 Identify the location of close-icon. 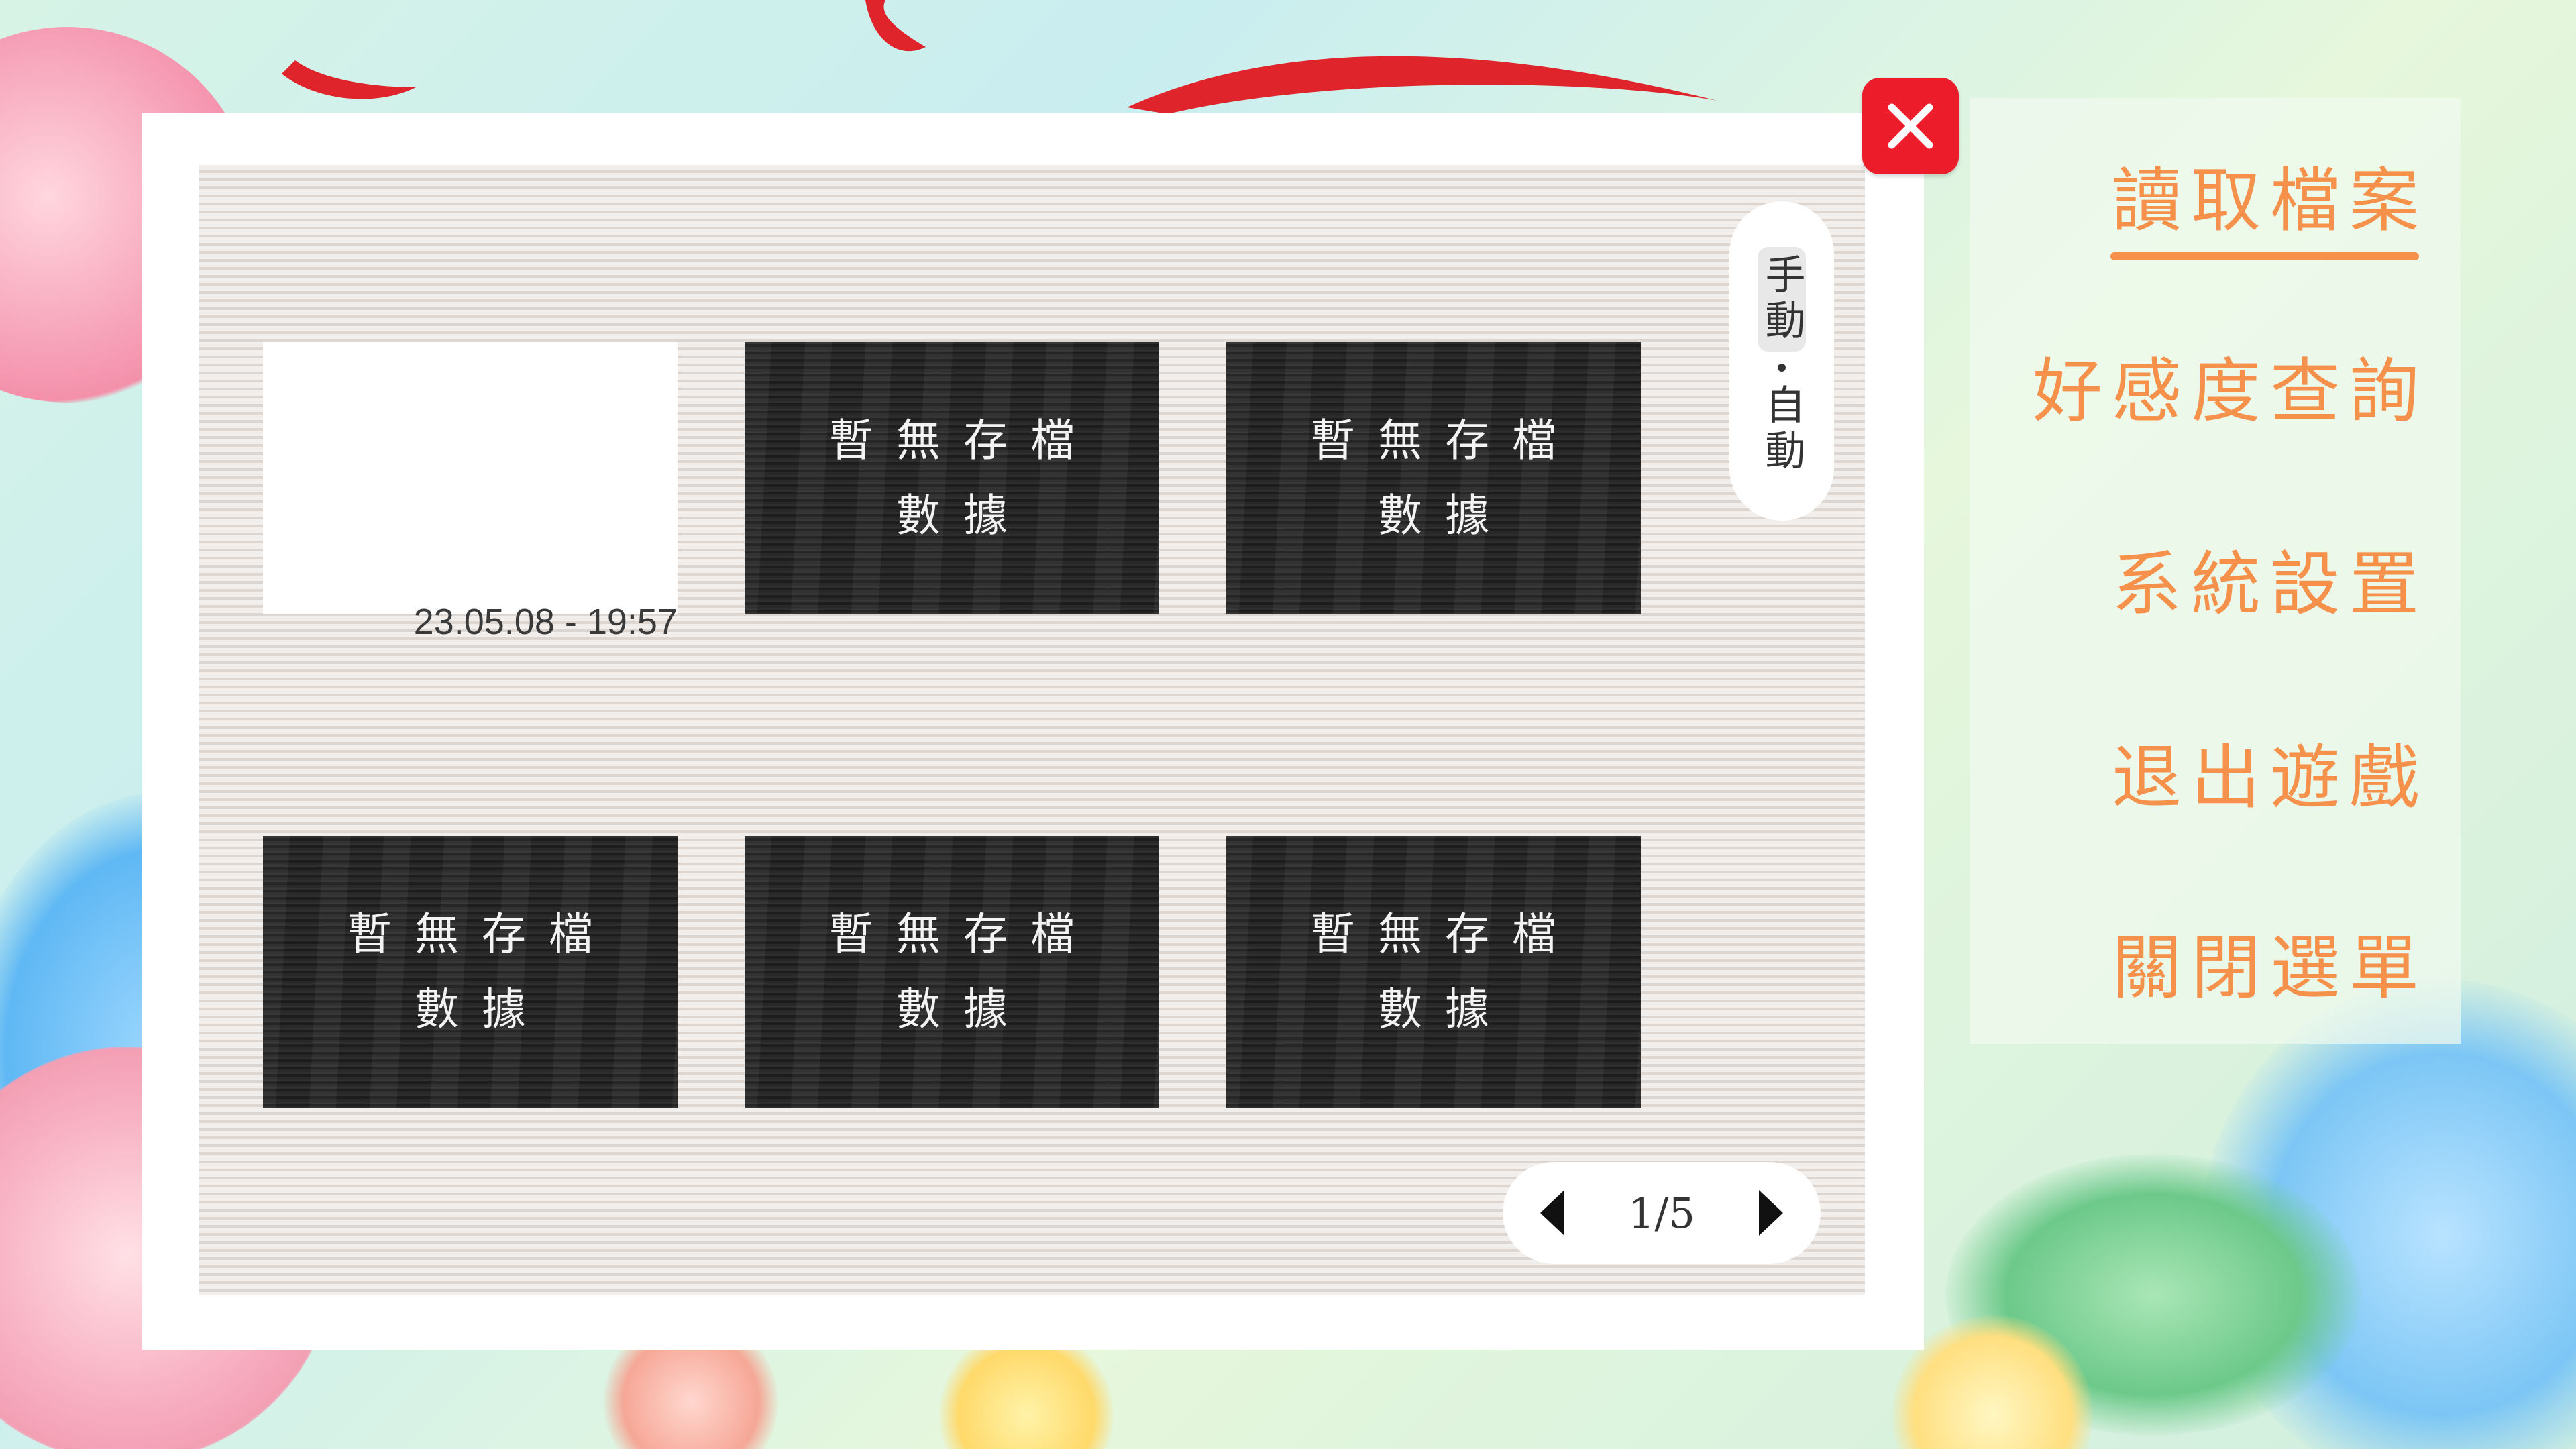
(1910, 126).